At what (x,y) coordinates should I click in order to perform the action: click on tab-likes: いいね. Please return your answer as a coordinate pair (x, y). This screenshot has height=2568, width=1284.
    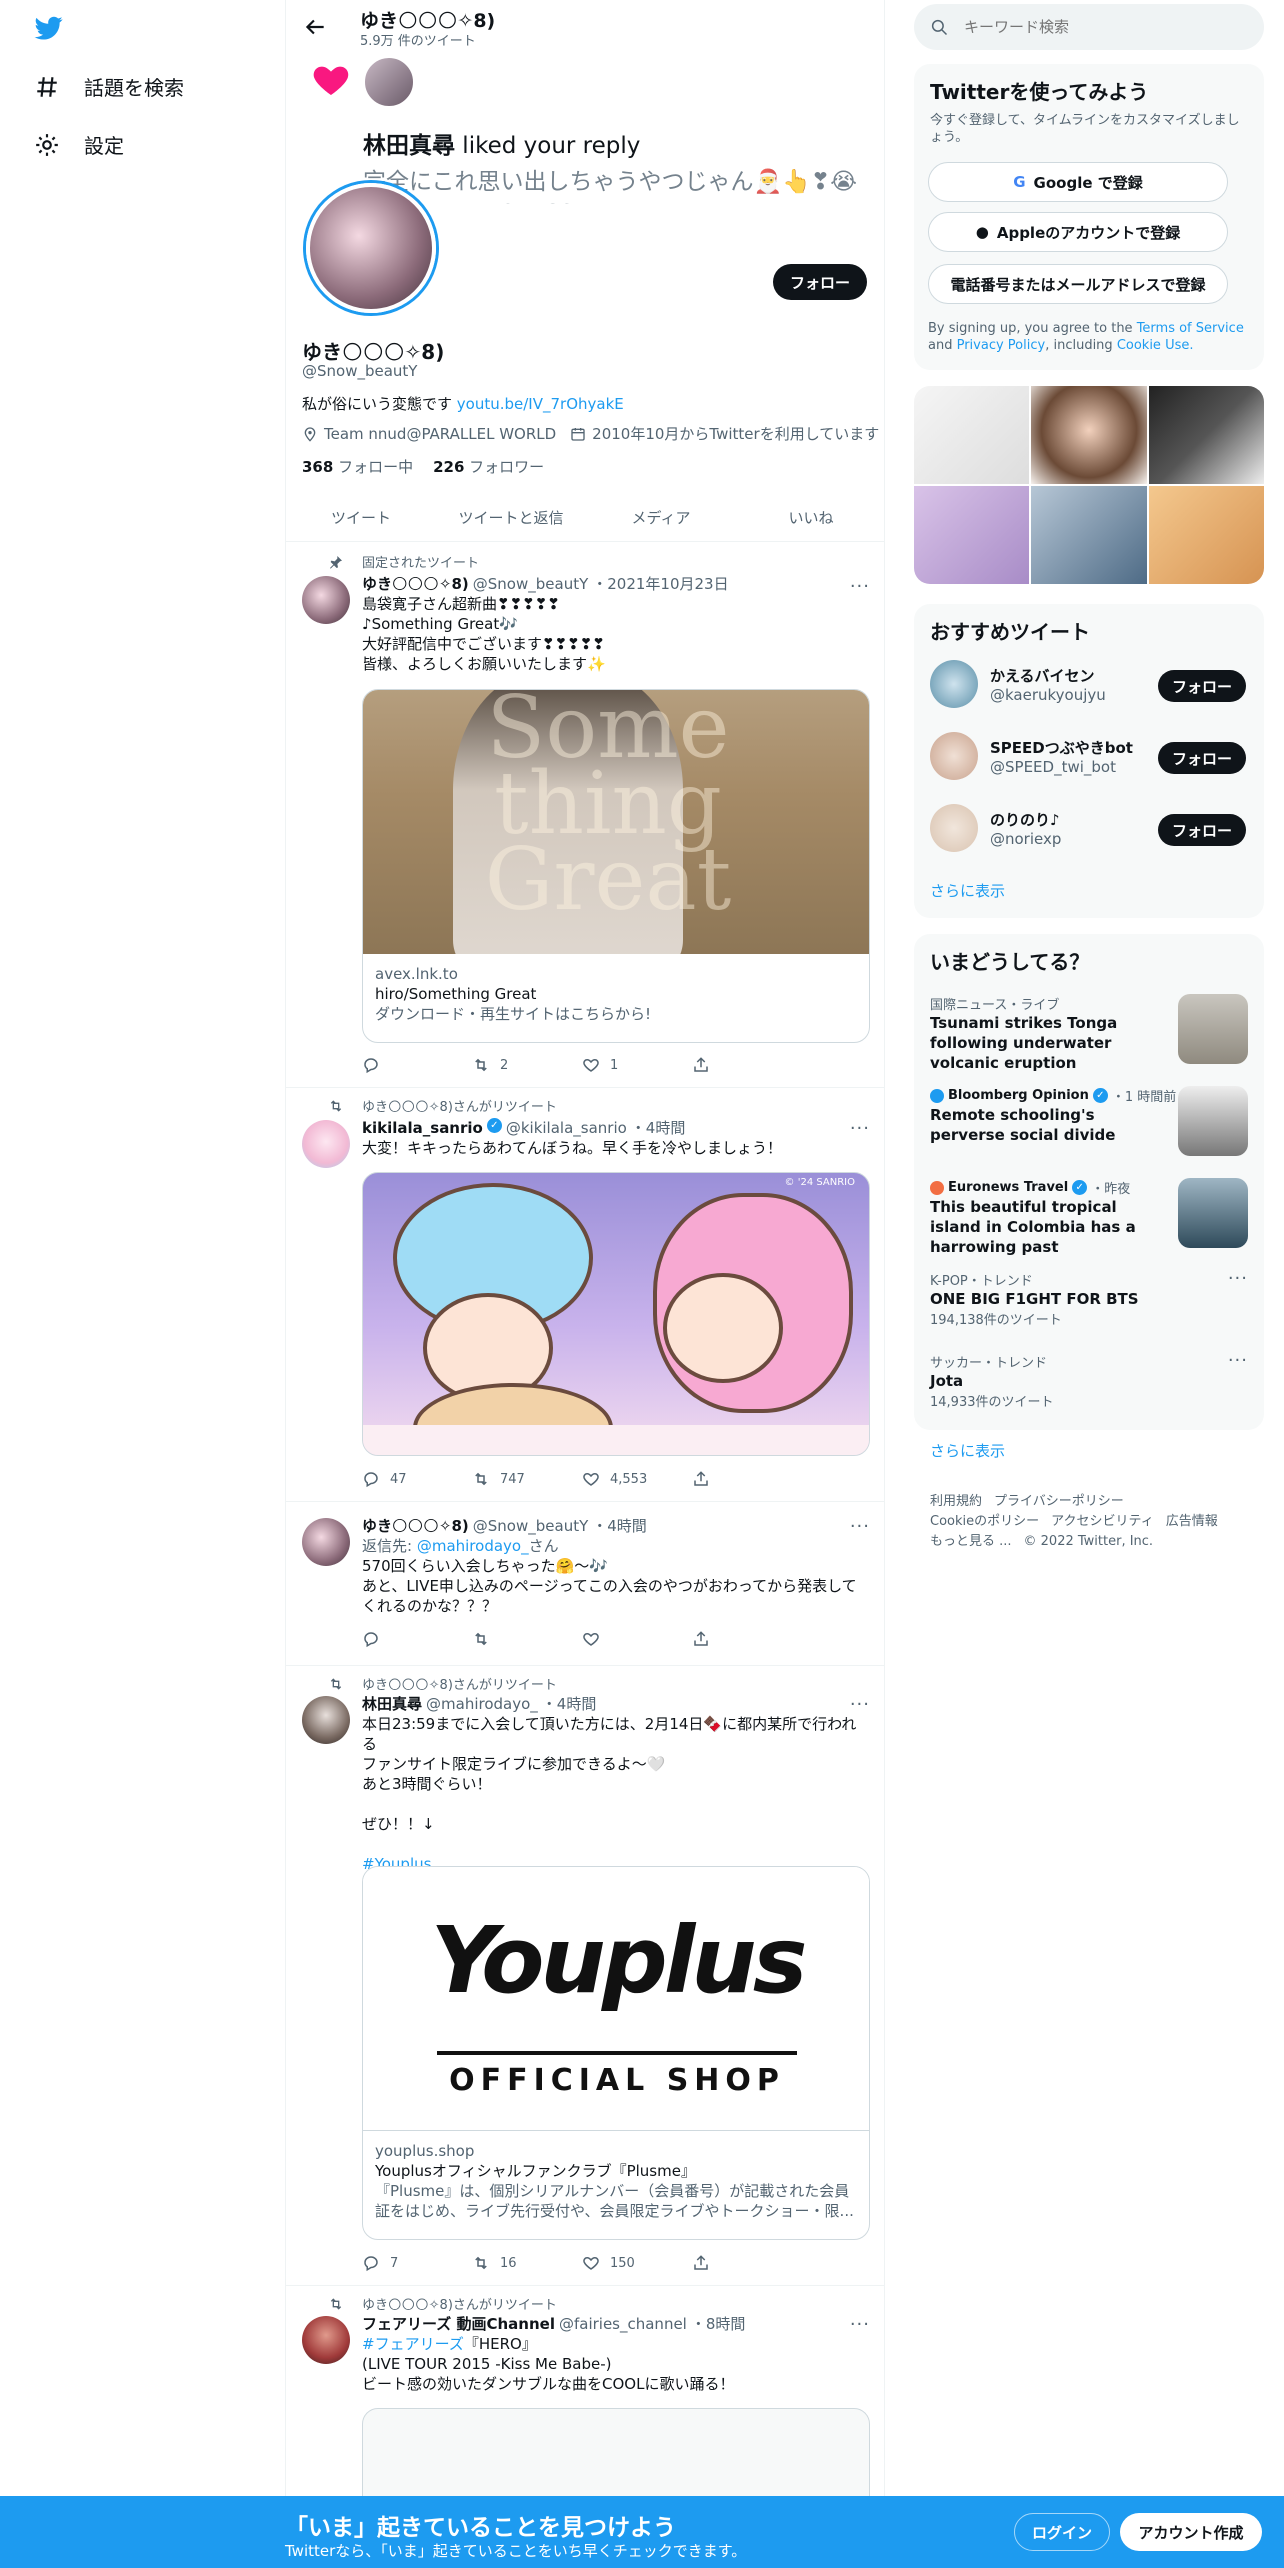
    Looking at the image, I should click on (810, 517).